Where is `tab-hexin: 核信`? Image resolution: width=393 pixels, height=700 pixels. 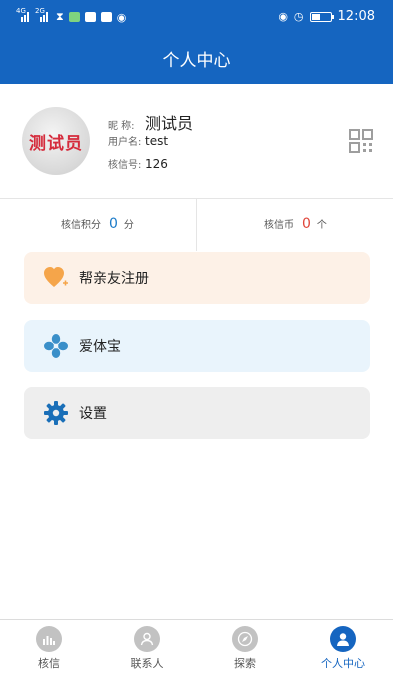
tab-hexin: 核信 is located at coordinates (49, 648).